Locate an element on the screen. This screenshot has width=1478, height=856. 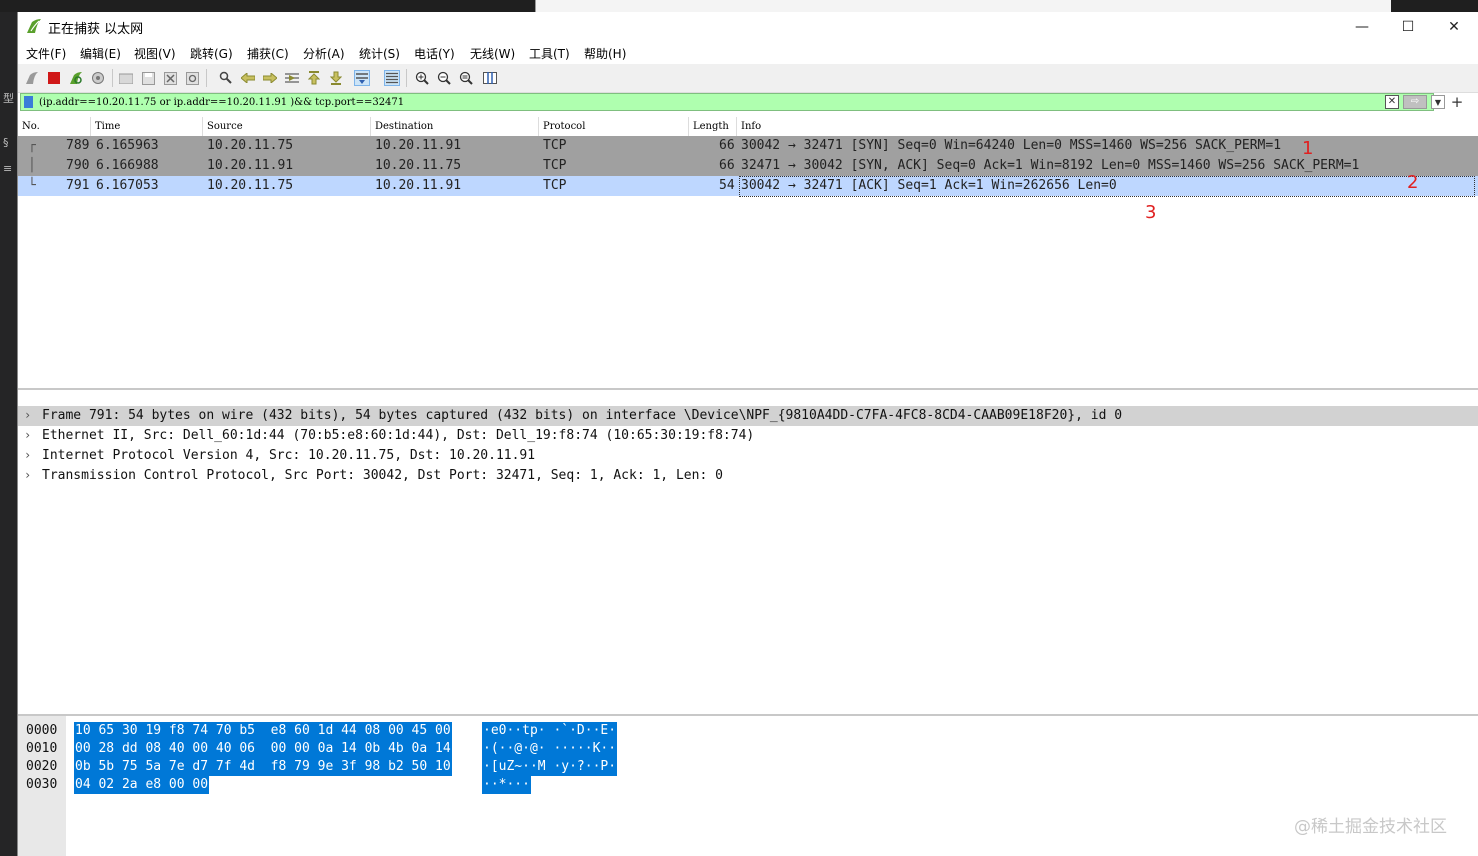
menu-go: 跳转(G) is located at coordinates (211, 53).